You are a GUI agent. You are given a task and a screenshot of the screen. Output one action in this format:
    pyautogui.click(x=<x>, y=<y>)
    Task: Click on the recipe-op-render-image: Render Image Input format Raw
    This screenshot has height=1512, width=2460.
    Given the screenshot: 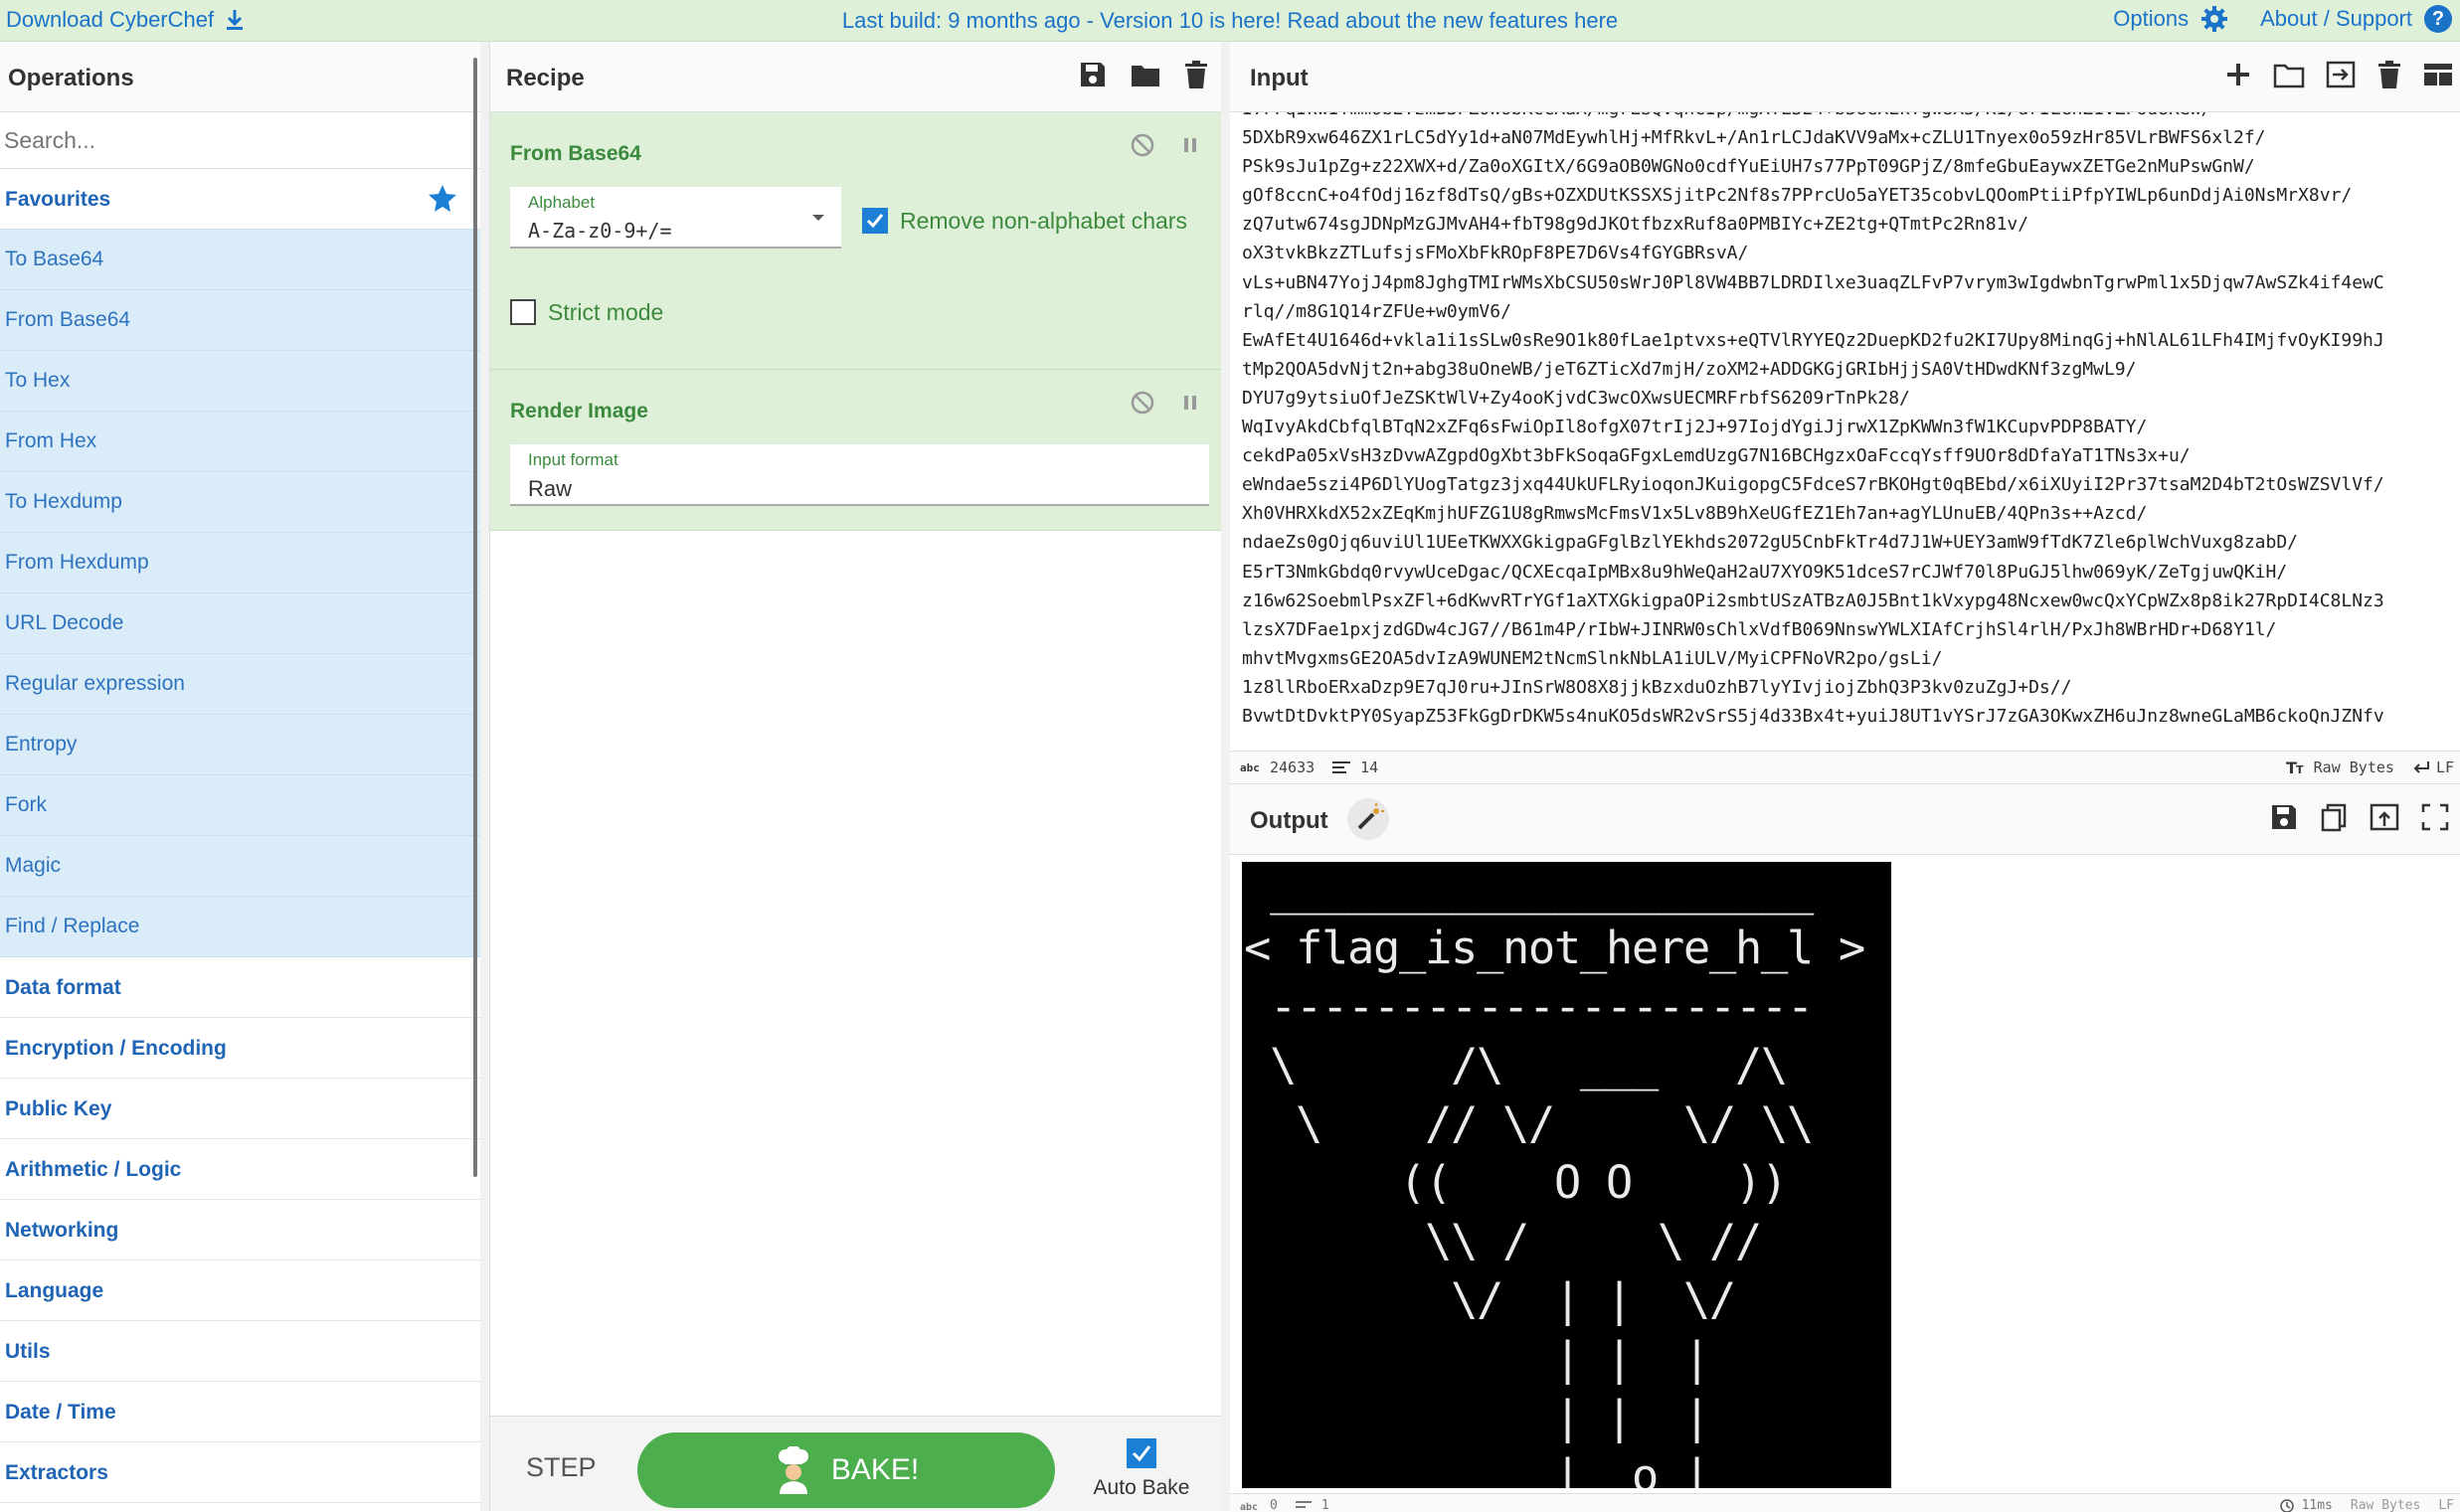 What is the action you would take?
    pyautogui.click(x=859, y=450)
    